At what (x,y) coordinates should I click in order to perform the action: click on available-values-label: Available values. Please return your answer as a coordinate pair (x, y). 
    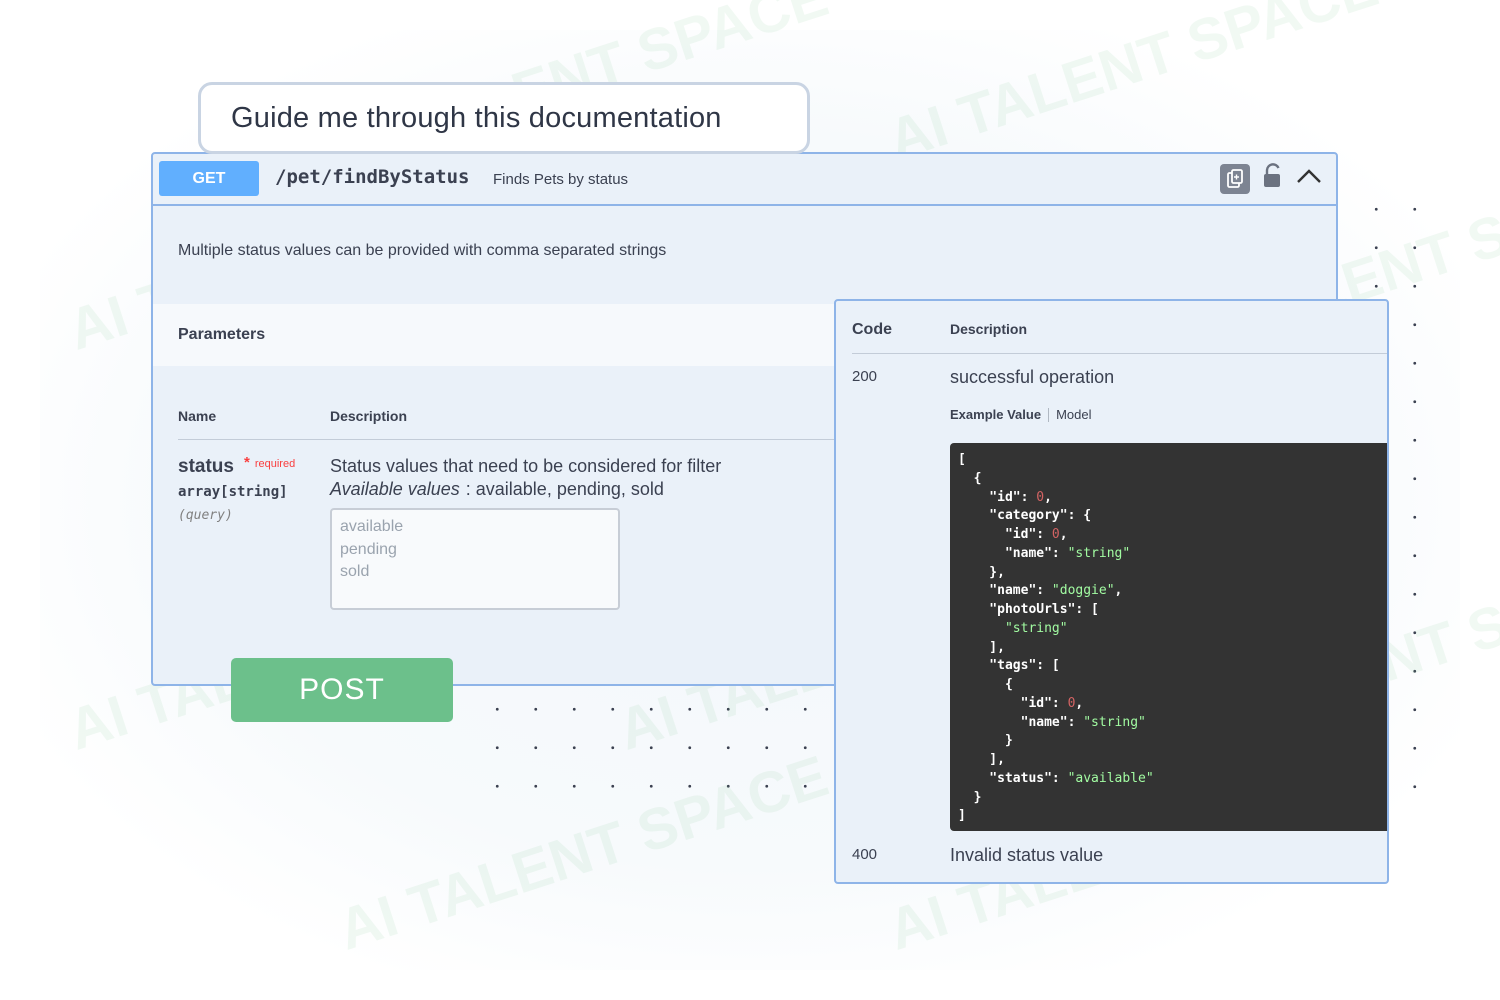
    Looking at the image, I should click on (395, 489).